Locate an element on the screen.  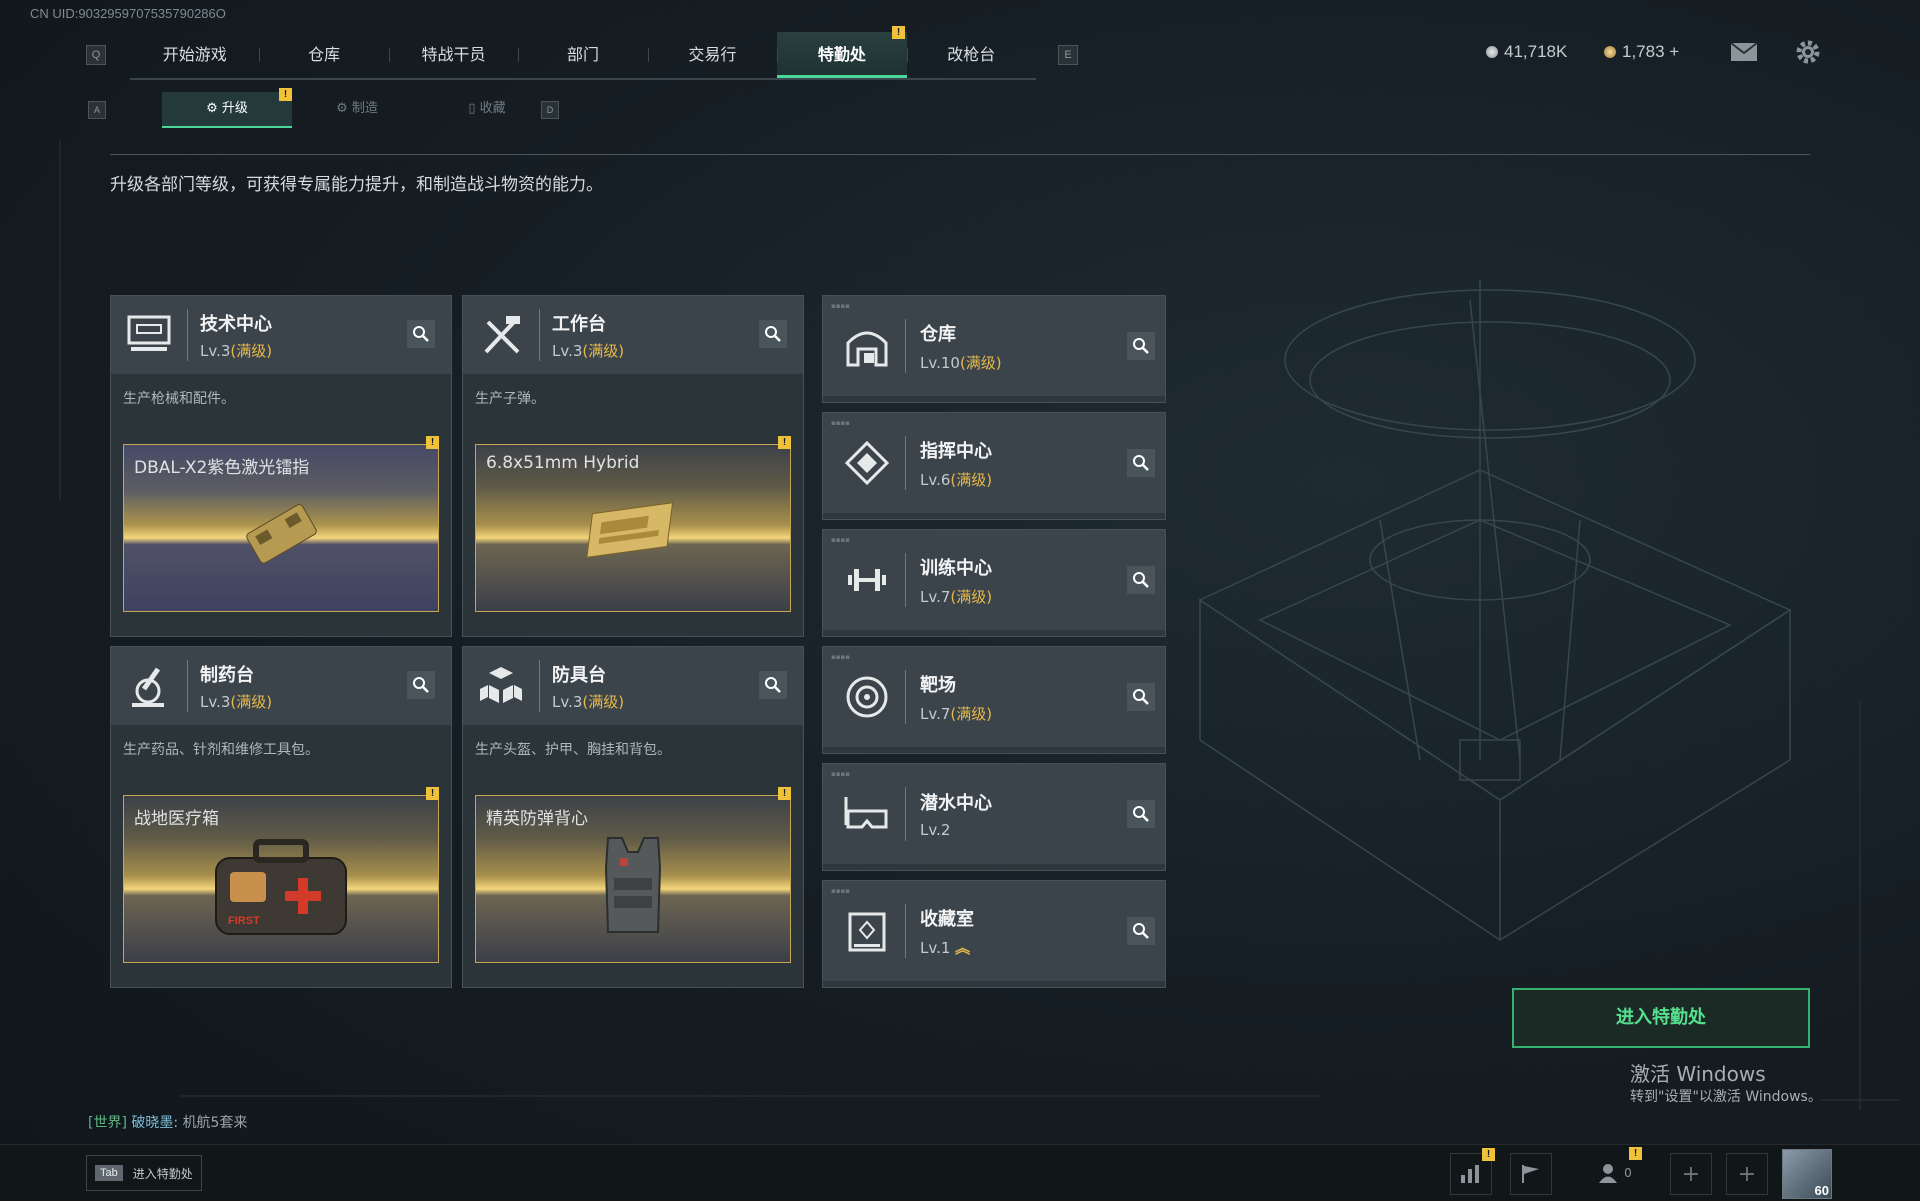
product-name: 6.8x51mm Hybrid is located at coordinates (563, 463).